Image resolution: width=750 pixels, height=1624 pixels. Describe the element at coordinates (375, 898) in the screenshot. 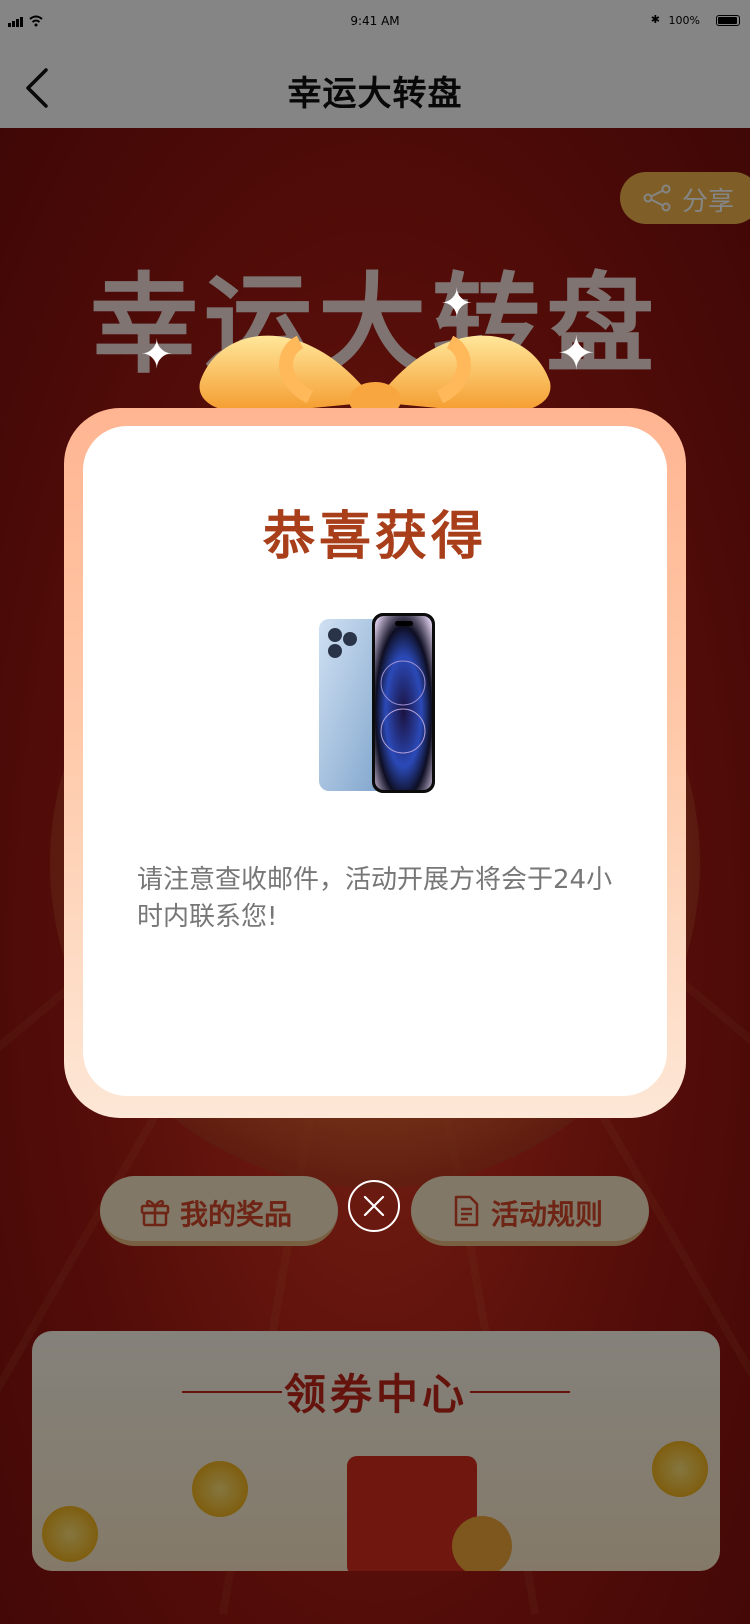

I see `modal-message: 请注意查收邮件，活动开展方将会于24小时内联系您!` at that location.